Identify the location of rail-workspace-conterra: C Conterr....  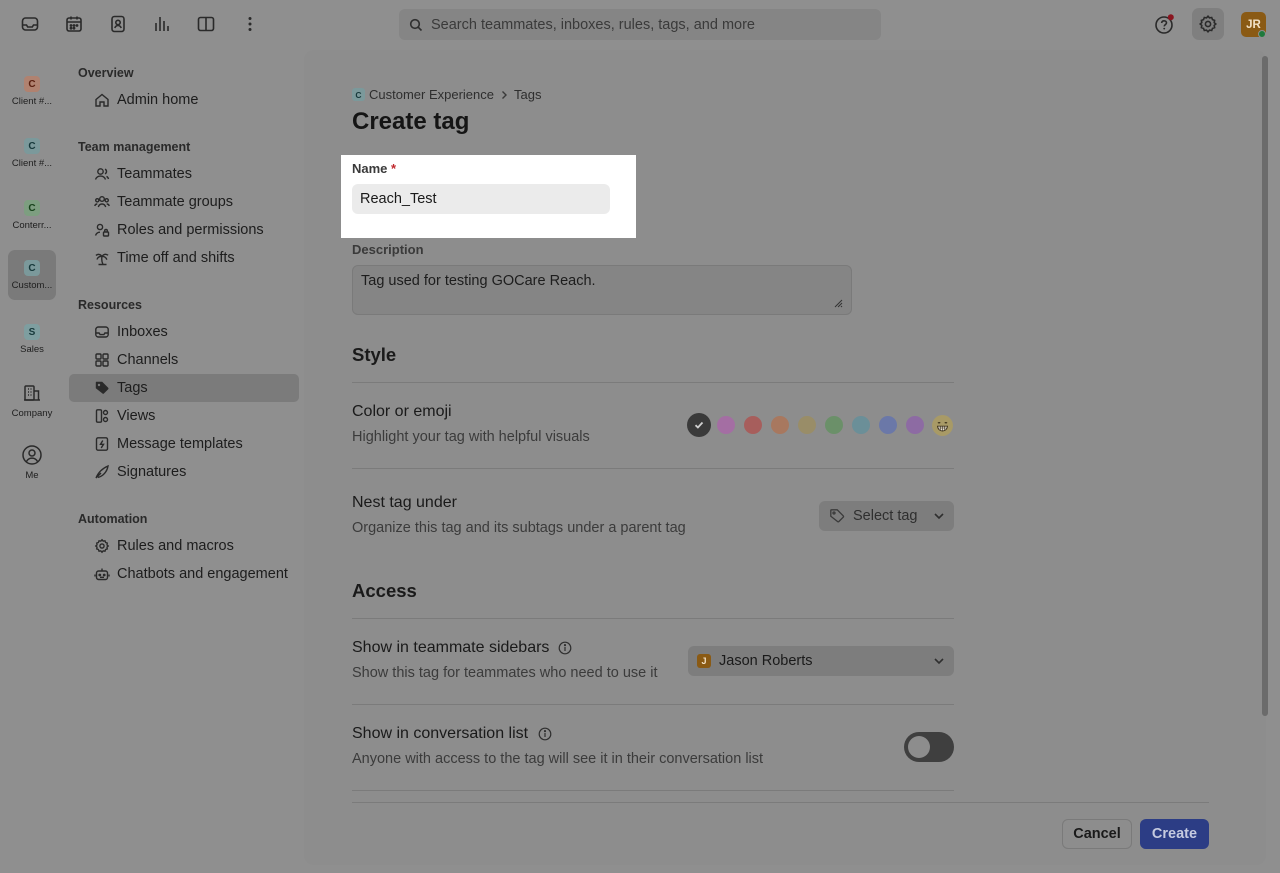
(32, 219).